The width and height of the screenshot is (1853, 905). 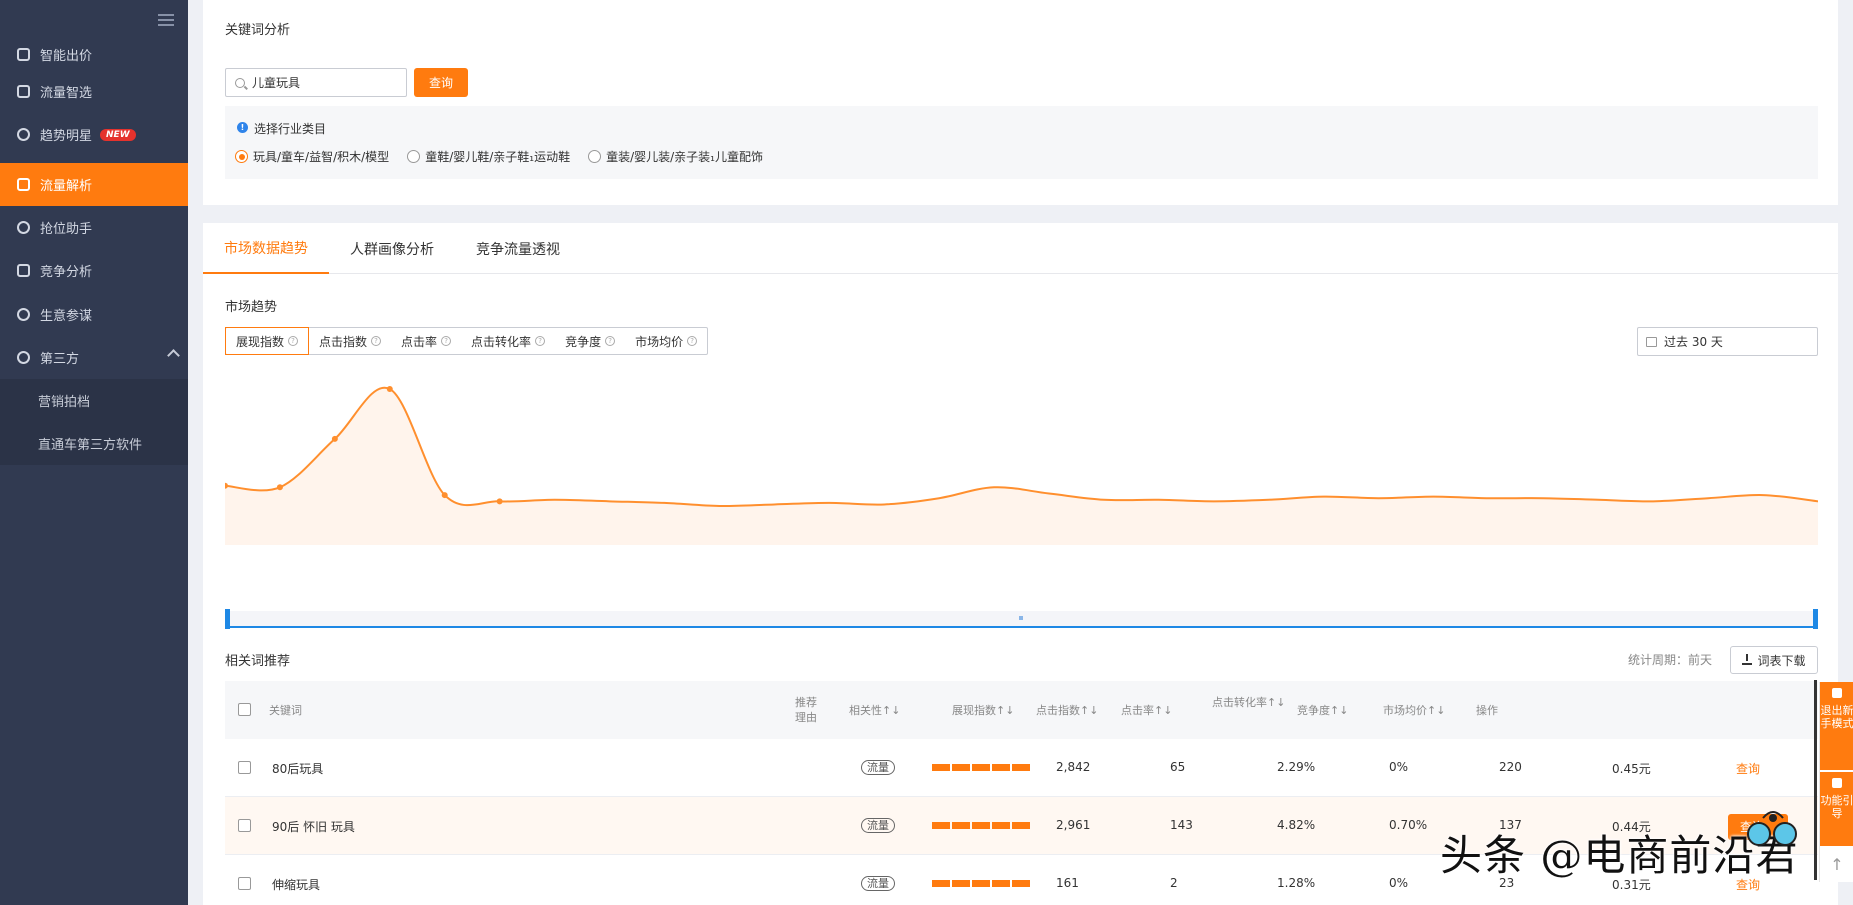 What do you see at coordinates (1670, 660) in the screenshot?
I see `stat-period: 统计周期：前天` at bounding box center [1670, 660].